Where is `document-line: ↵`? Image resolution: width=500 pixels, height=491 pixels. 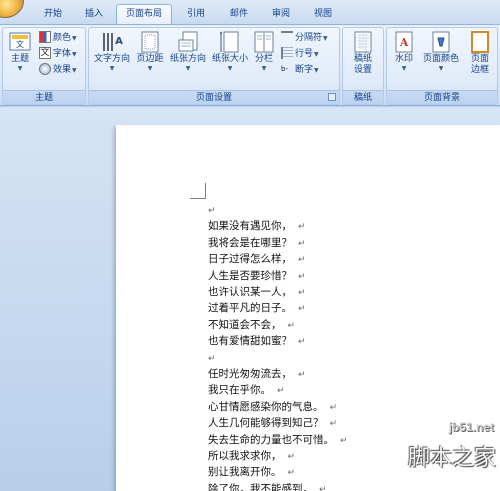
document-line: ↵ is located at coordinates (212, 210).